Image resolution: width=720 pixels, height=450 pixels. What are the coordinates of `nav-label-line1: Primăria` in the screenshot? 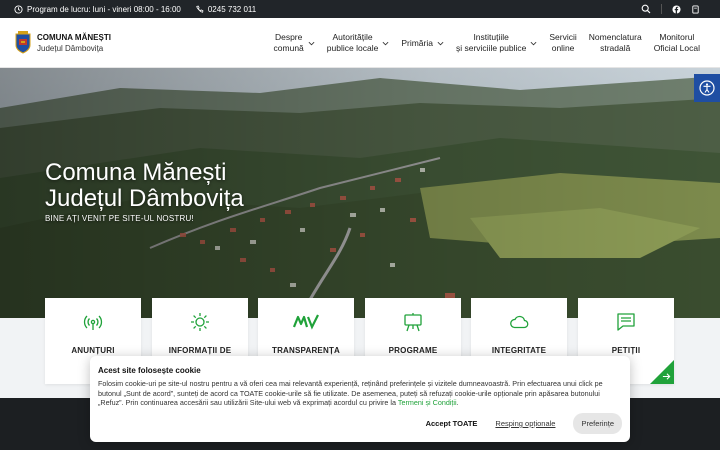 It's located at (417, 42).